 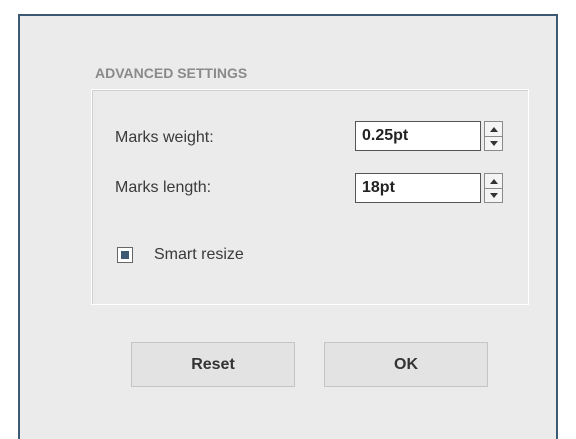 What do you see at coordinates (406, 364) in the screenshot?
I see `ok-button: OK` at bounding box center [406, 364].